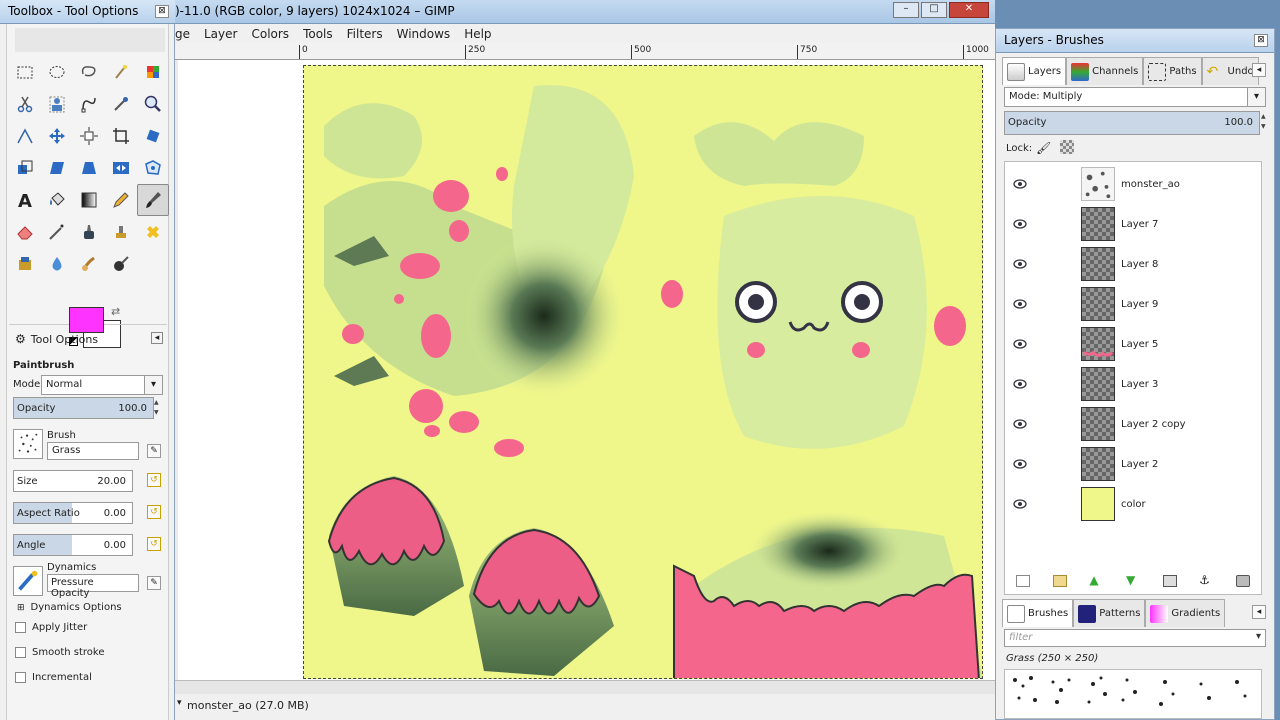 The height and width of the screenshot is (720, 1280). I want to click on align-tool-icon, so click(89, 136).